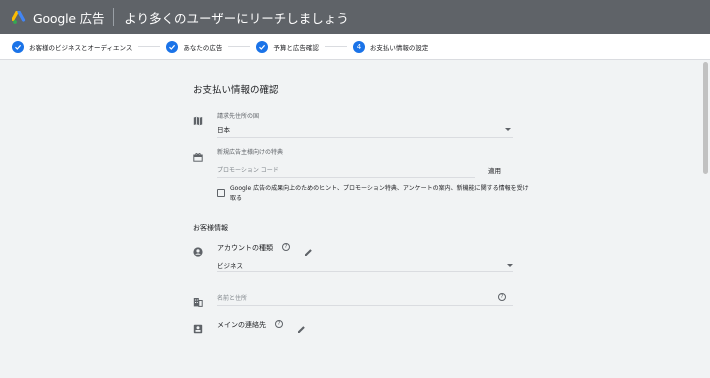 The image size is (710, 378). What do you see at coordinates (19, 17) in the screenshot?
I see `google-ads-logo-icon` at bounding box center [19, 17].